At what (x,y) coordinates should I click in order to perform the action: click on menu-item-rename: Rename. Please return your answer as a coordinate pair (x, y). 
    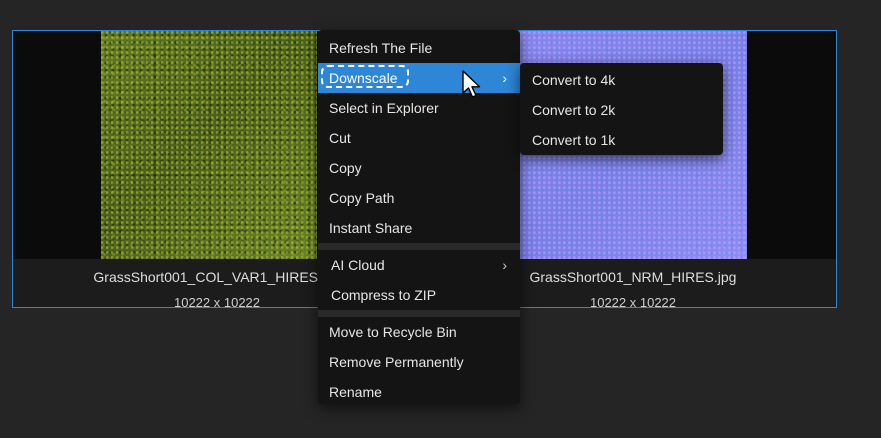
    Looking at the image, I should click on (419, 392).